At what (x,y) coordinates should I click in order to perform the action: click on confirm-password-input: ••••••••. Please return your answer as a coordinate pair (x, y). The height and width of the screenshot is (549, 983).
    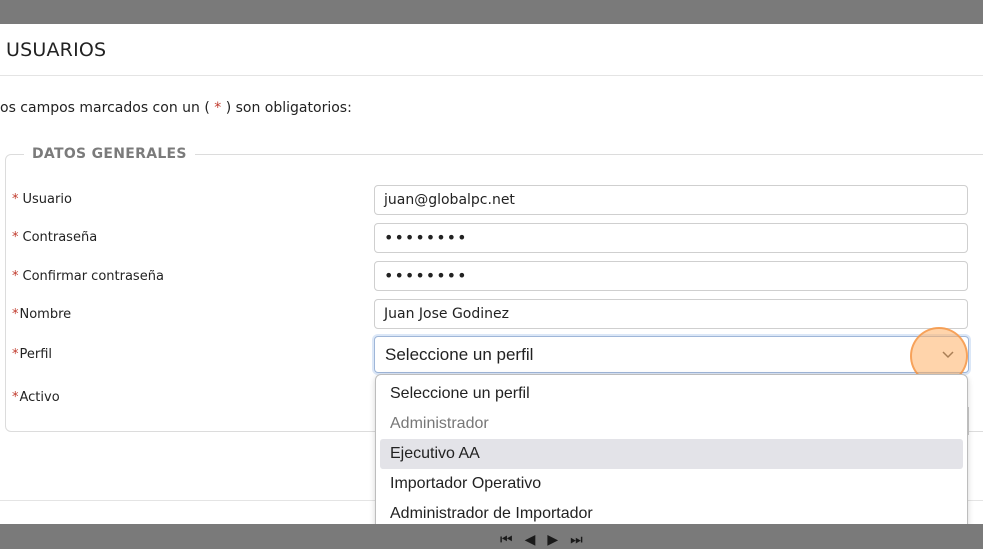
    Looking at the image, I should click on (671, 276).